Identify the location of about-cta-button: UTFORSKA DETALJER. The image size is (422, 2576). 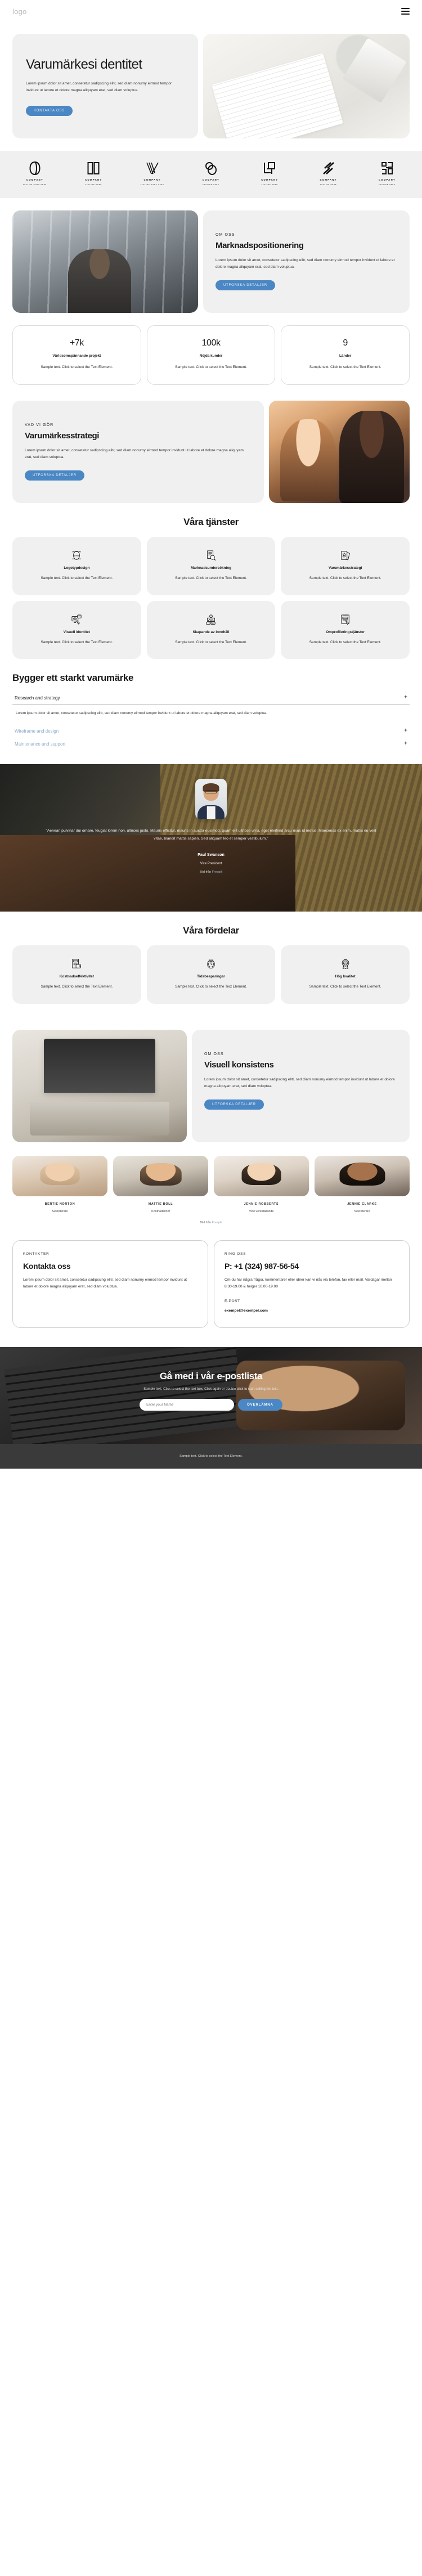
(245, 285).